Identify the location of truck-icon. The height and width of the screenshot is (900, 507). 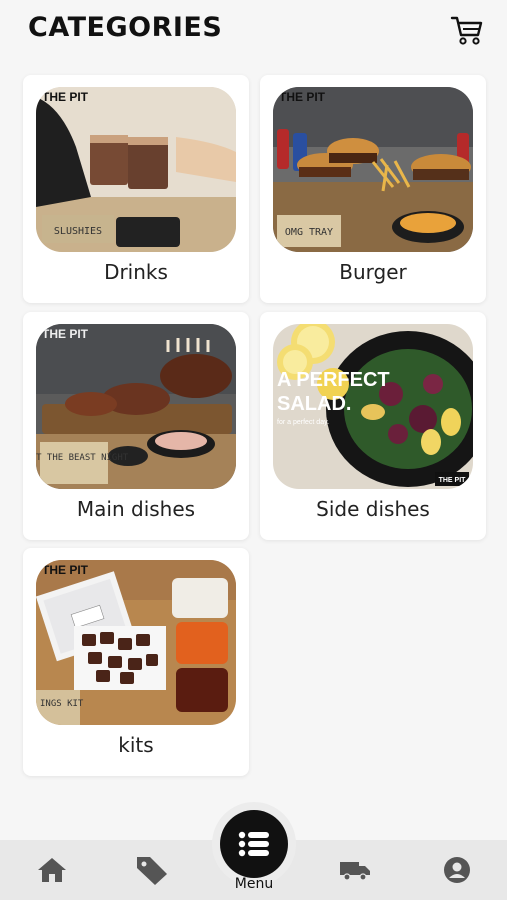
(355, 871).